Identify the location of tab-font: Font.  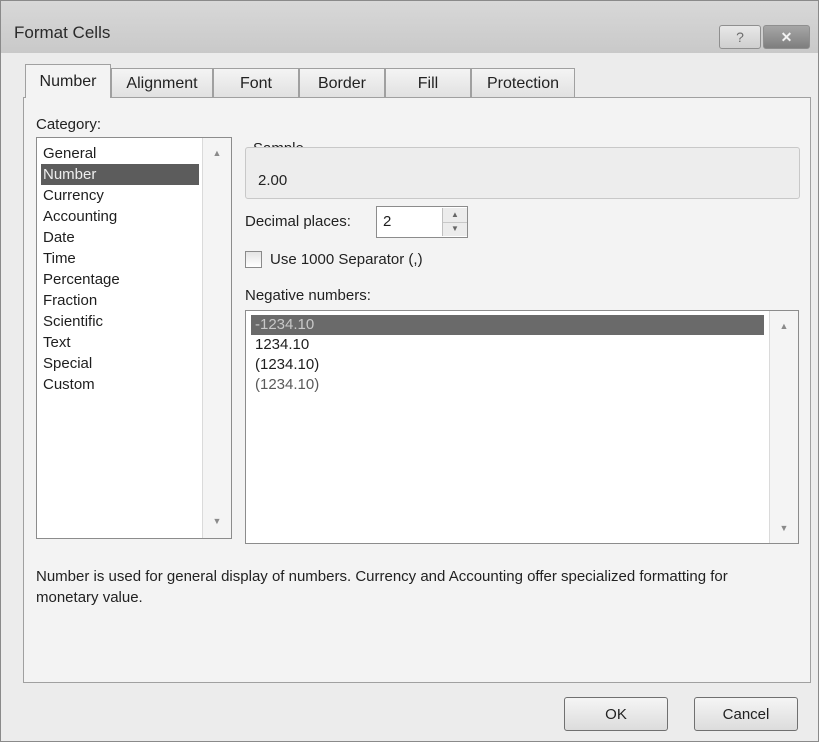
(256, 82).